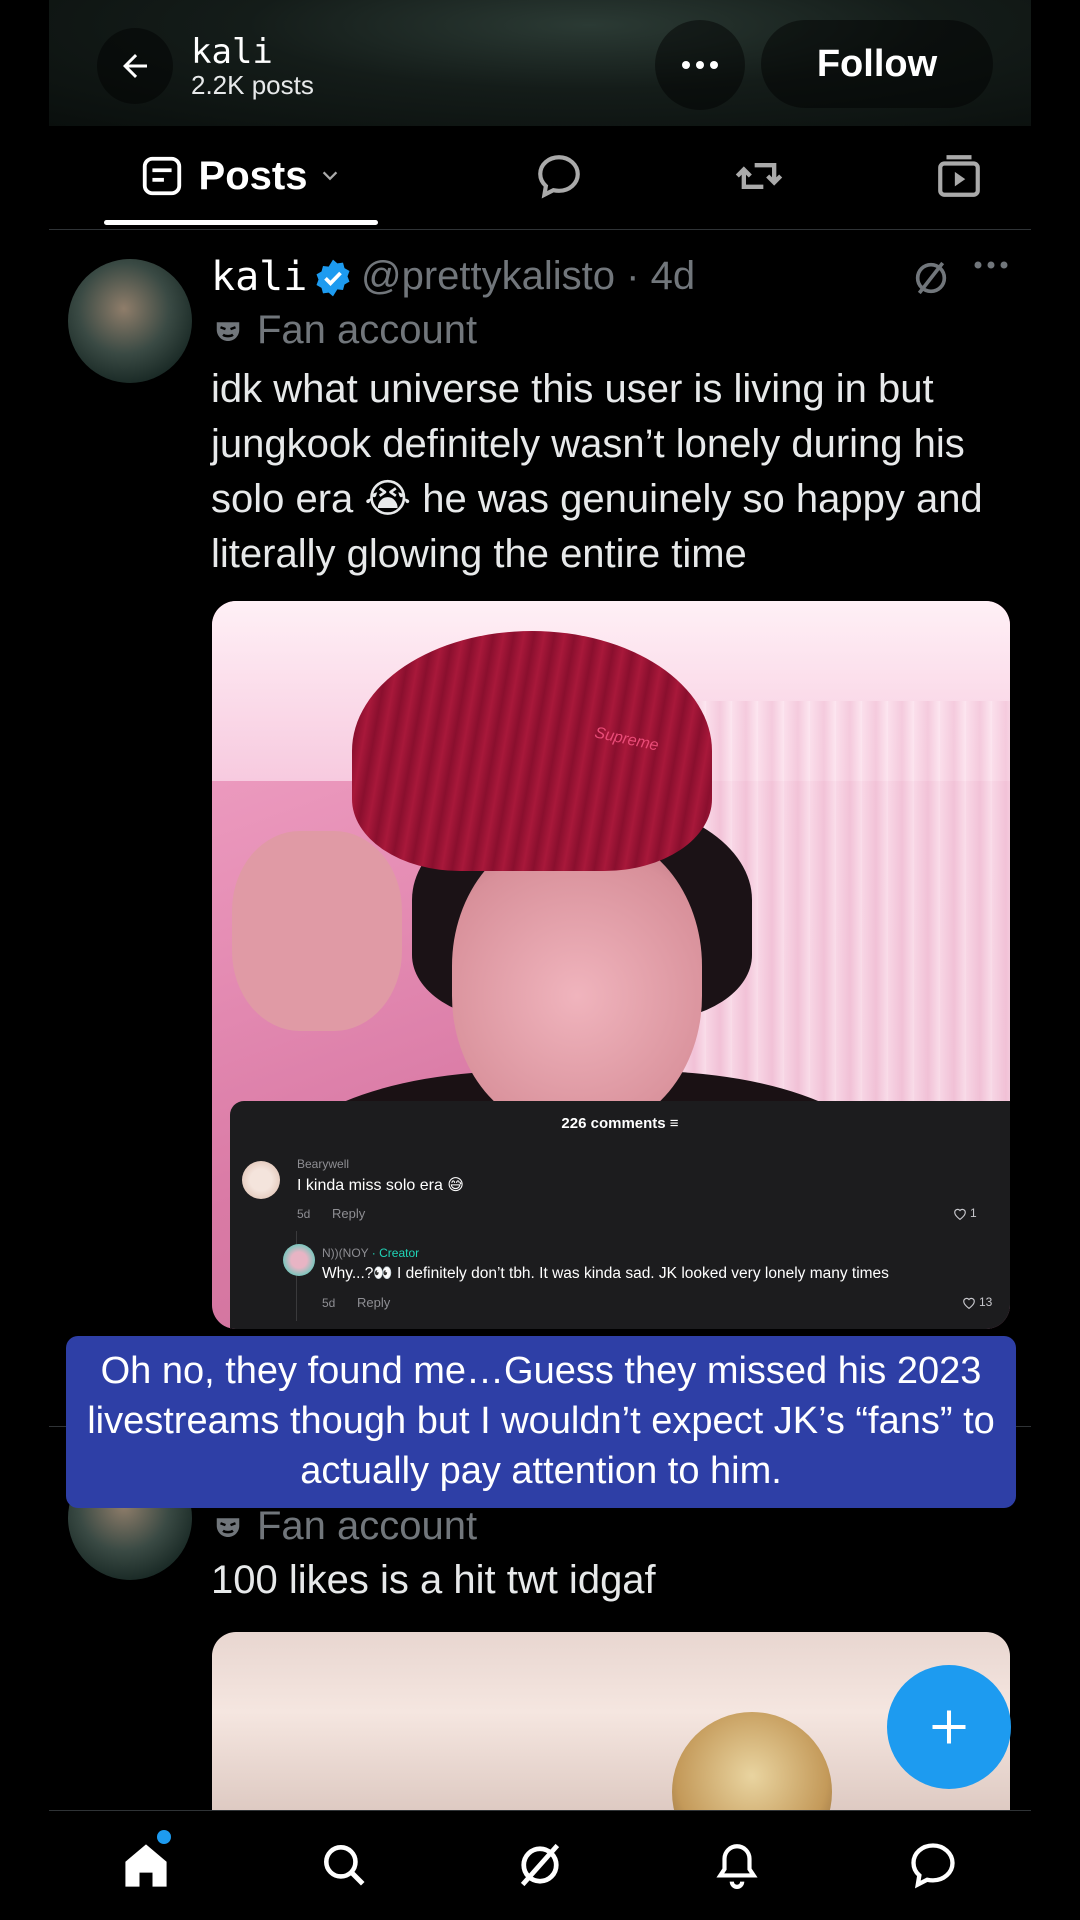 This screenshot has width=1080, height=1920. What do you see at coordinates (130, 321) in the screenshot?
I see `tweet1-avatar` at bounding box center [130, 321].